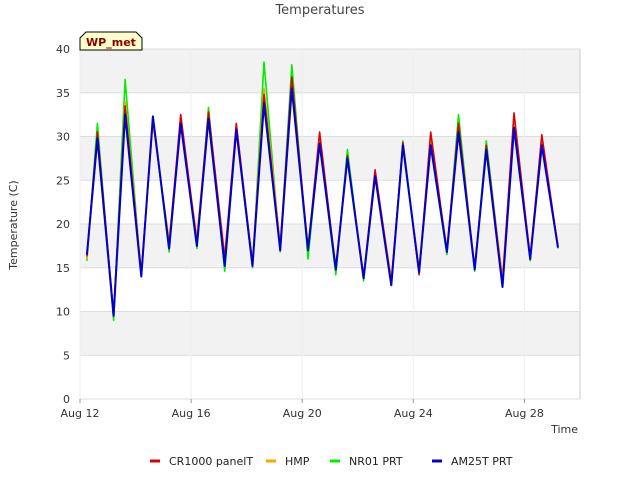 The width and height of the screenshot is (640, 480). Describe the element at coordinates (191, 413) in the screenshot. I see `x-tick-label: Aug 16` at that location.